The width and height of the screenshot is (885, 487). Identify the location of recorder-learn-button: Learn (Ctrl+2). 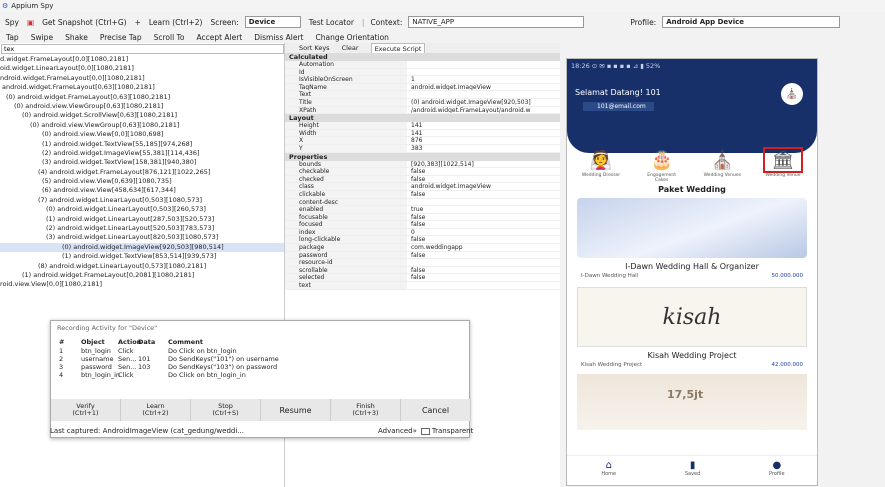
(156, 410).